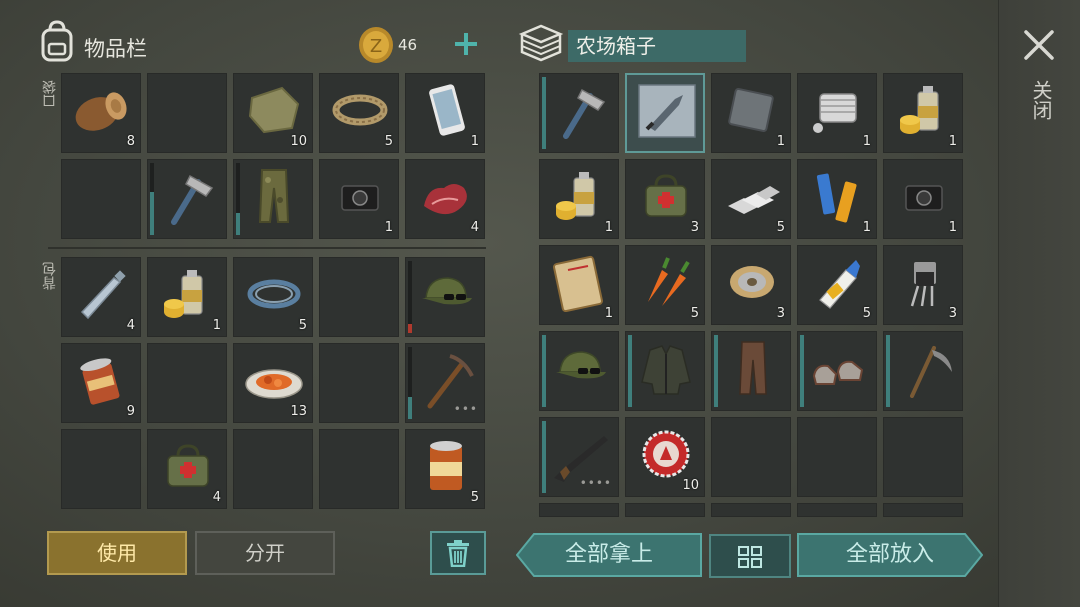  Describe the element at coordinates (130, 411) in the screenshot. I see `item-quantity: 9` at that location.